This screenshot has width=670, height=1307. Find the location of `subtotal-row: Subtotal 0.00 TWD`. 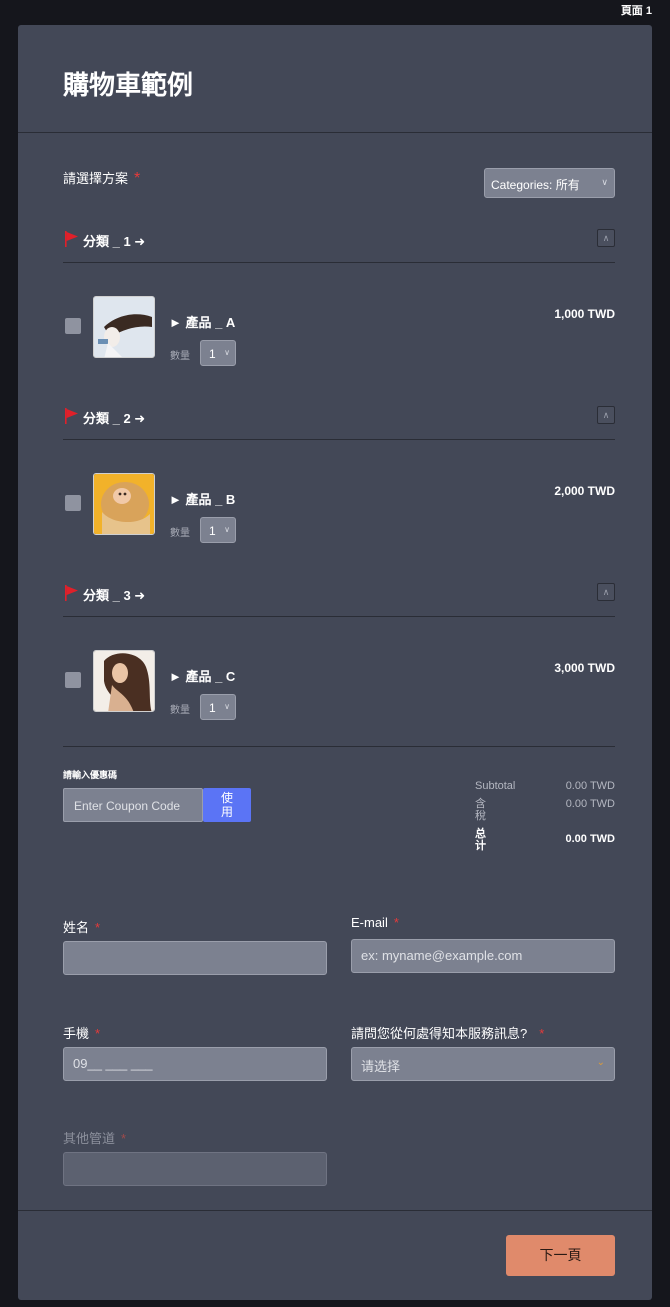

subtotal-row: Subtotal 0.00 TWD is located at coordinates (545, 789).